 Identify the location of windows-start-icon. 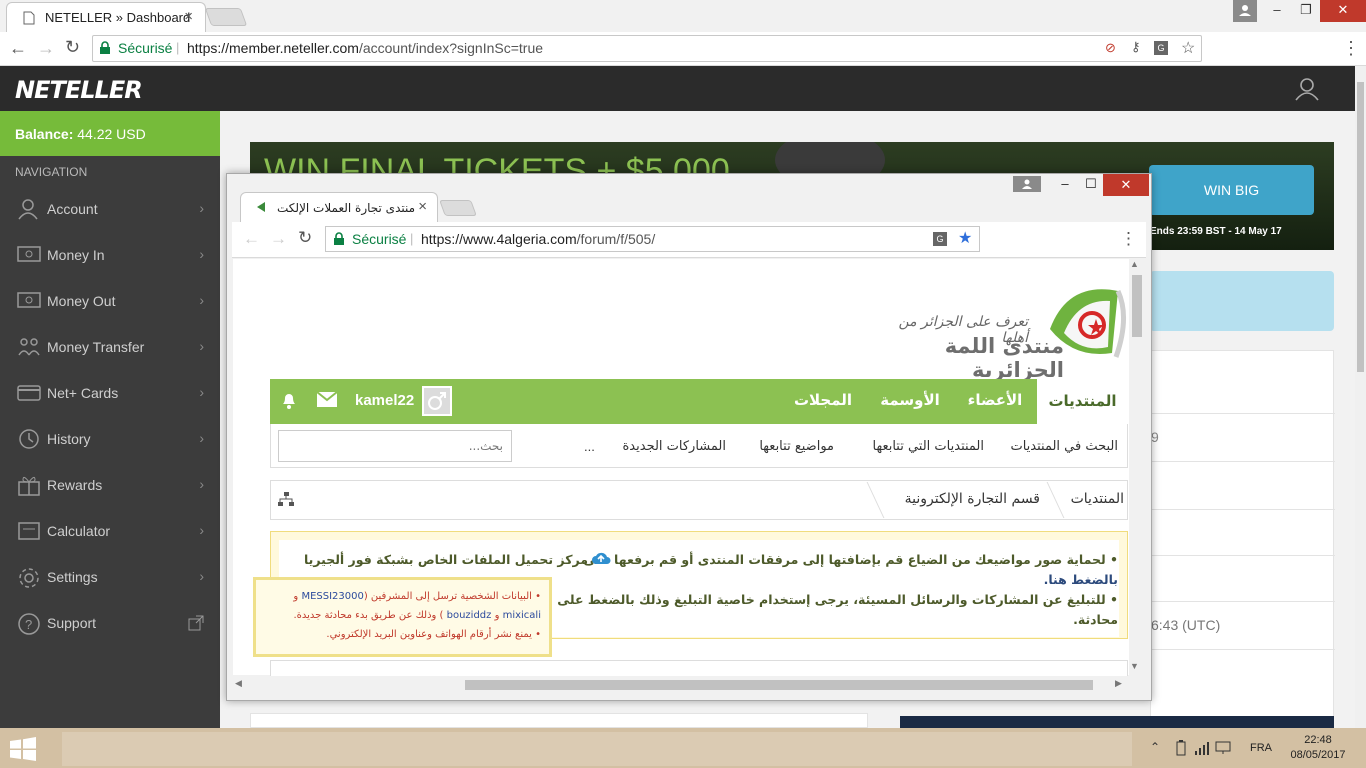
(23, 749).